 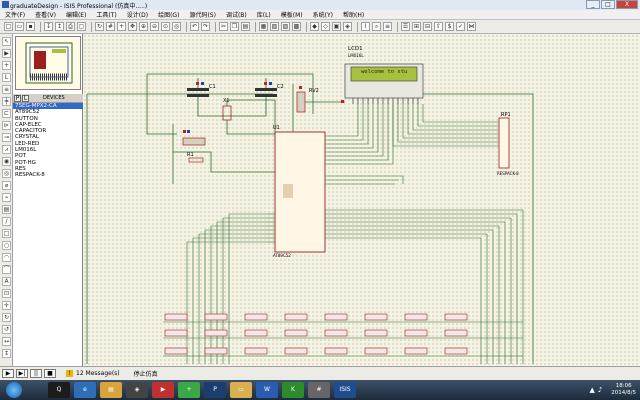 I want to click on paste-icon: ▤, so click(x=245, y=26).